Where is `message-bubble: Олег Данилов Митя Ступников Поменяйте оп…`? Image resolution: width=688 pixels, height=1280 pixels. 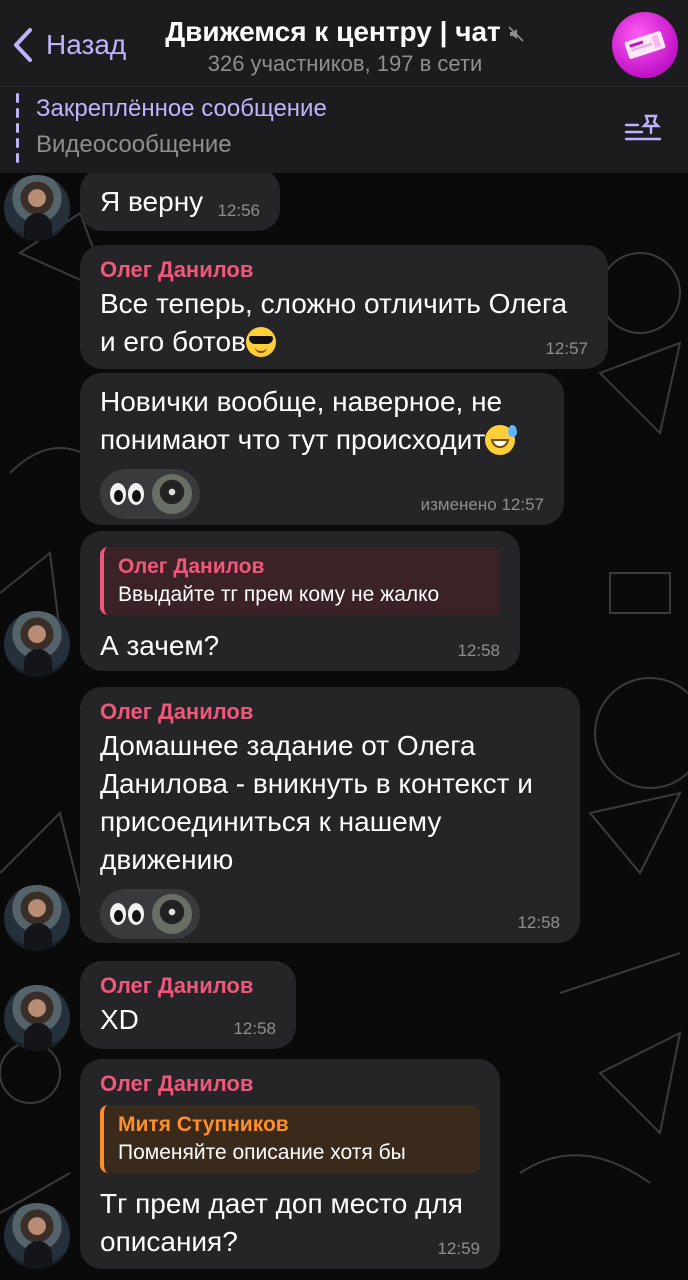
message-bubble: Олег Данилов Митя Ступников Поменяйте оп… is located at coordinates (290, 1164).